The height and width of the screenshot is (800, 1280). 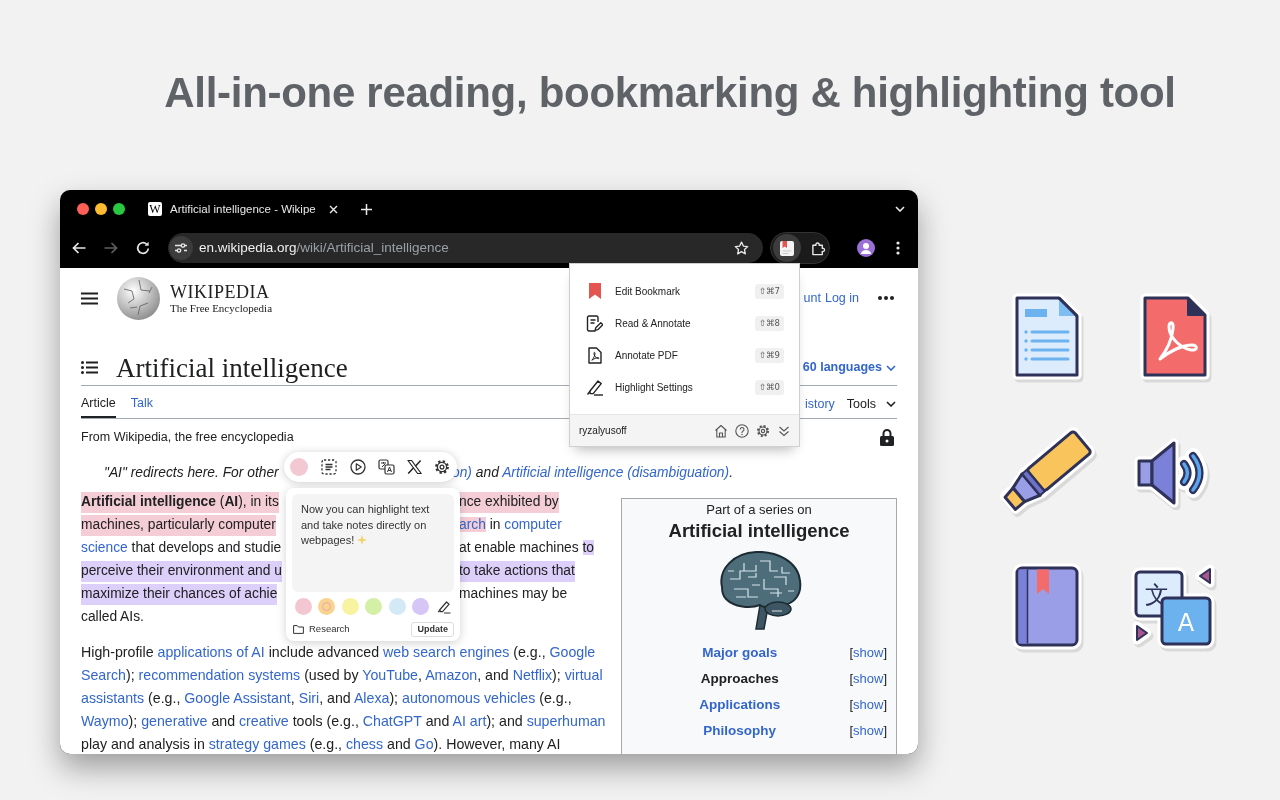 I want to click on home-icon, so click(x=721, y=430).